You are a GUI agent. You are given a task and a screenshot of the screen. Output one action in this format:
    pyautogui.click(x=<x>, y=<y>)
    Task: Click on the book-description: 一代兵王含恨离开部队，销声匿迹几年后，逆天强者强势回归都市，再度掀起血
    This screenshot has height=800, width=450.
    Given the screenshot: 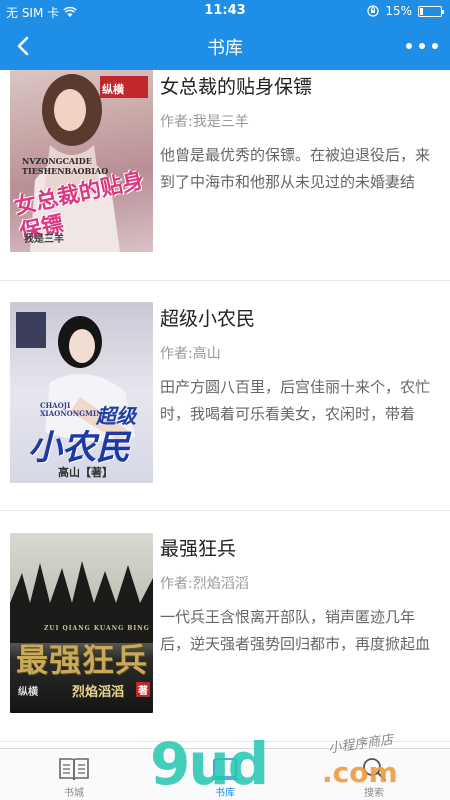 What is the action you would take?
    pyautogui.click(x=295, y=630)
    